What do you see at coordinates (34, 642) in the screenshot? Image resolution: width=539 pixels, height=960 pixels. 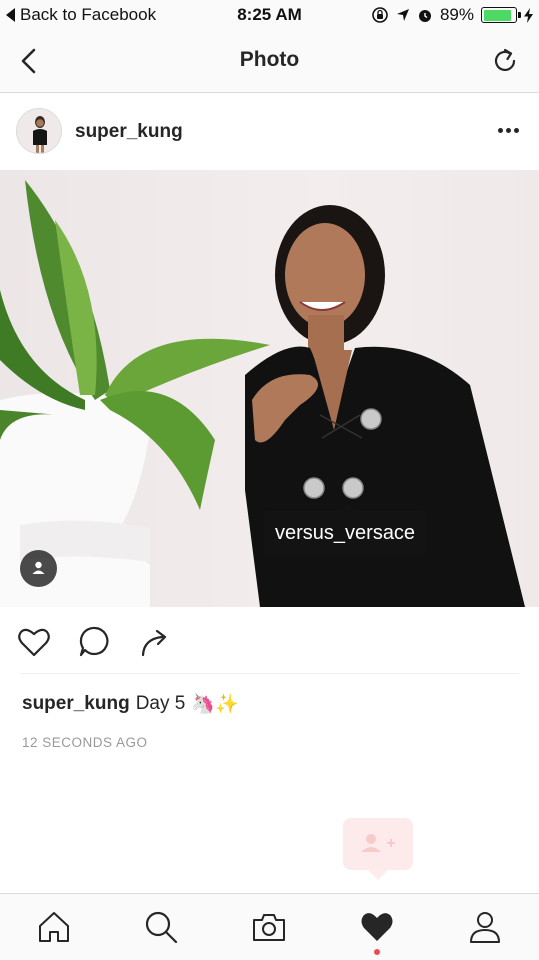 I see `heart-icon` at bounding box center [34, 642].